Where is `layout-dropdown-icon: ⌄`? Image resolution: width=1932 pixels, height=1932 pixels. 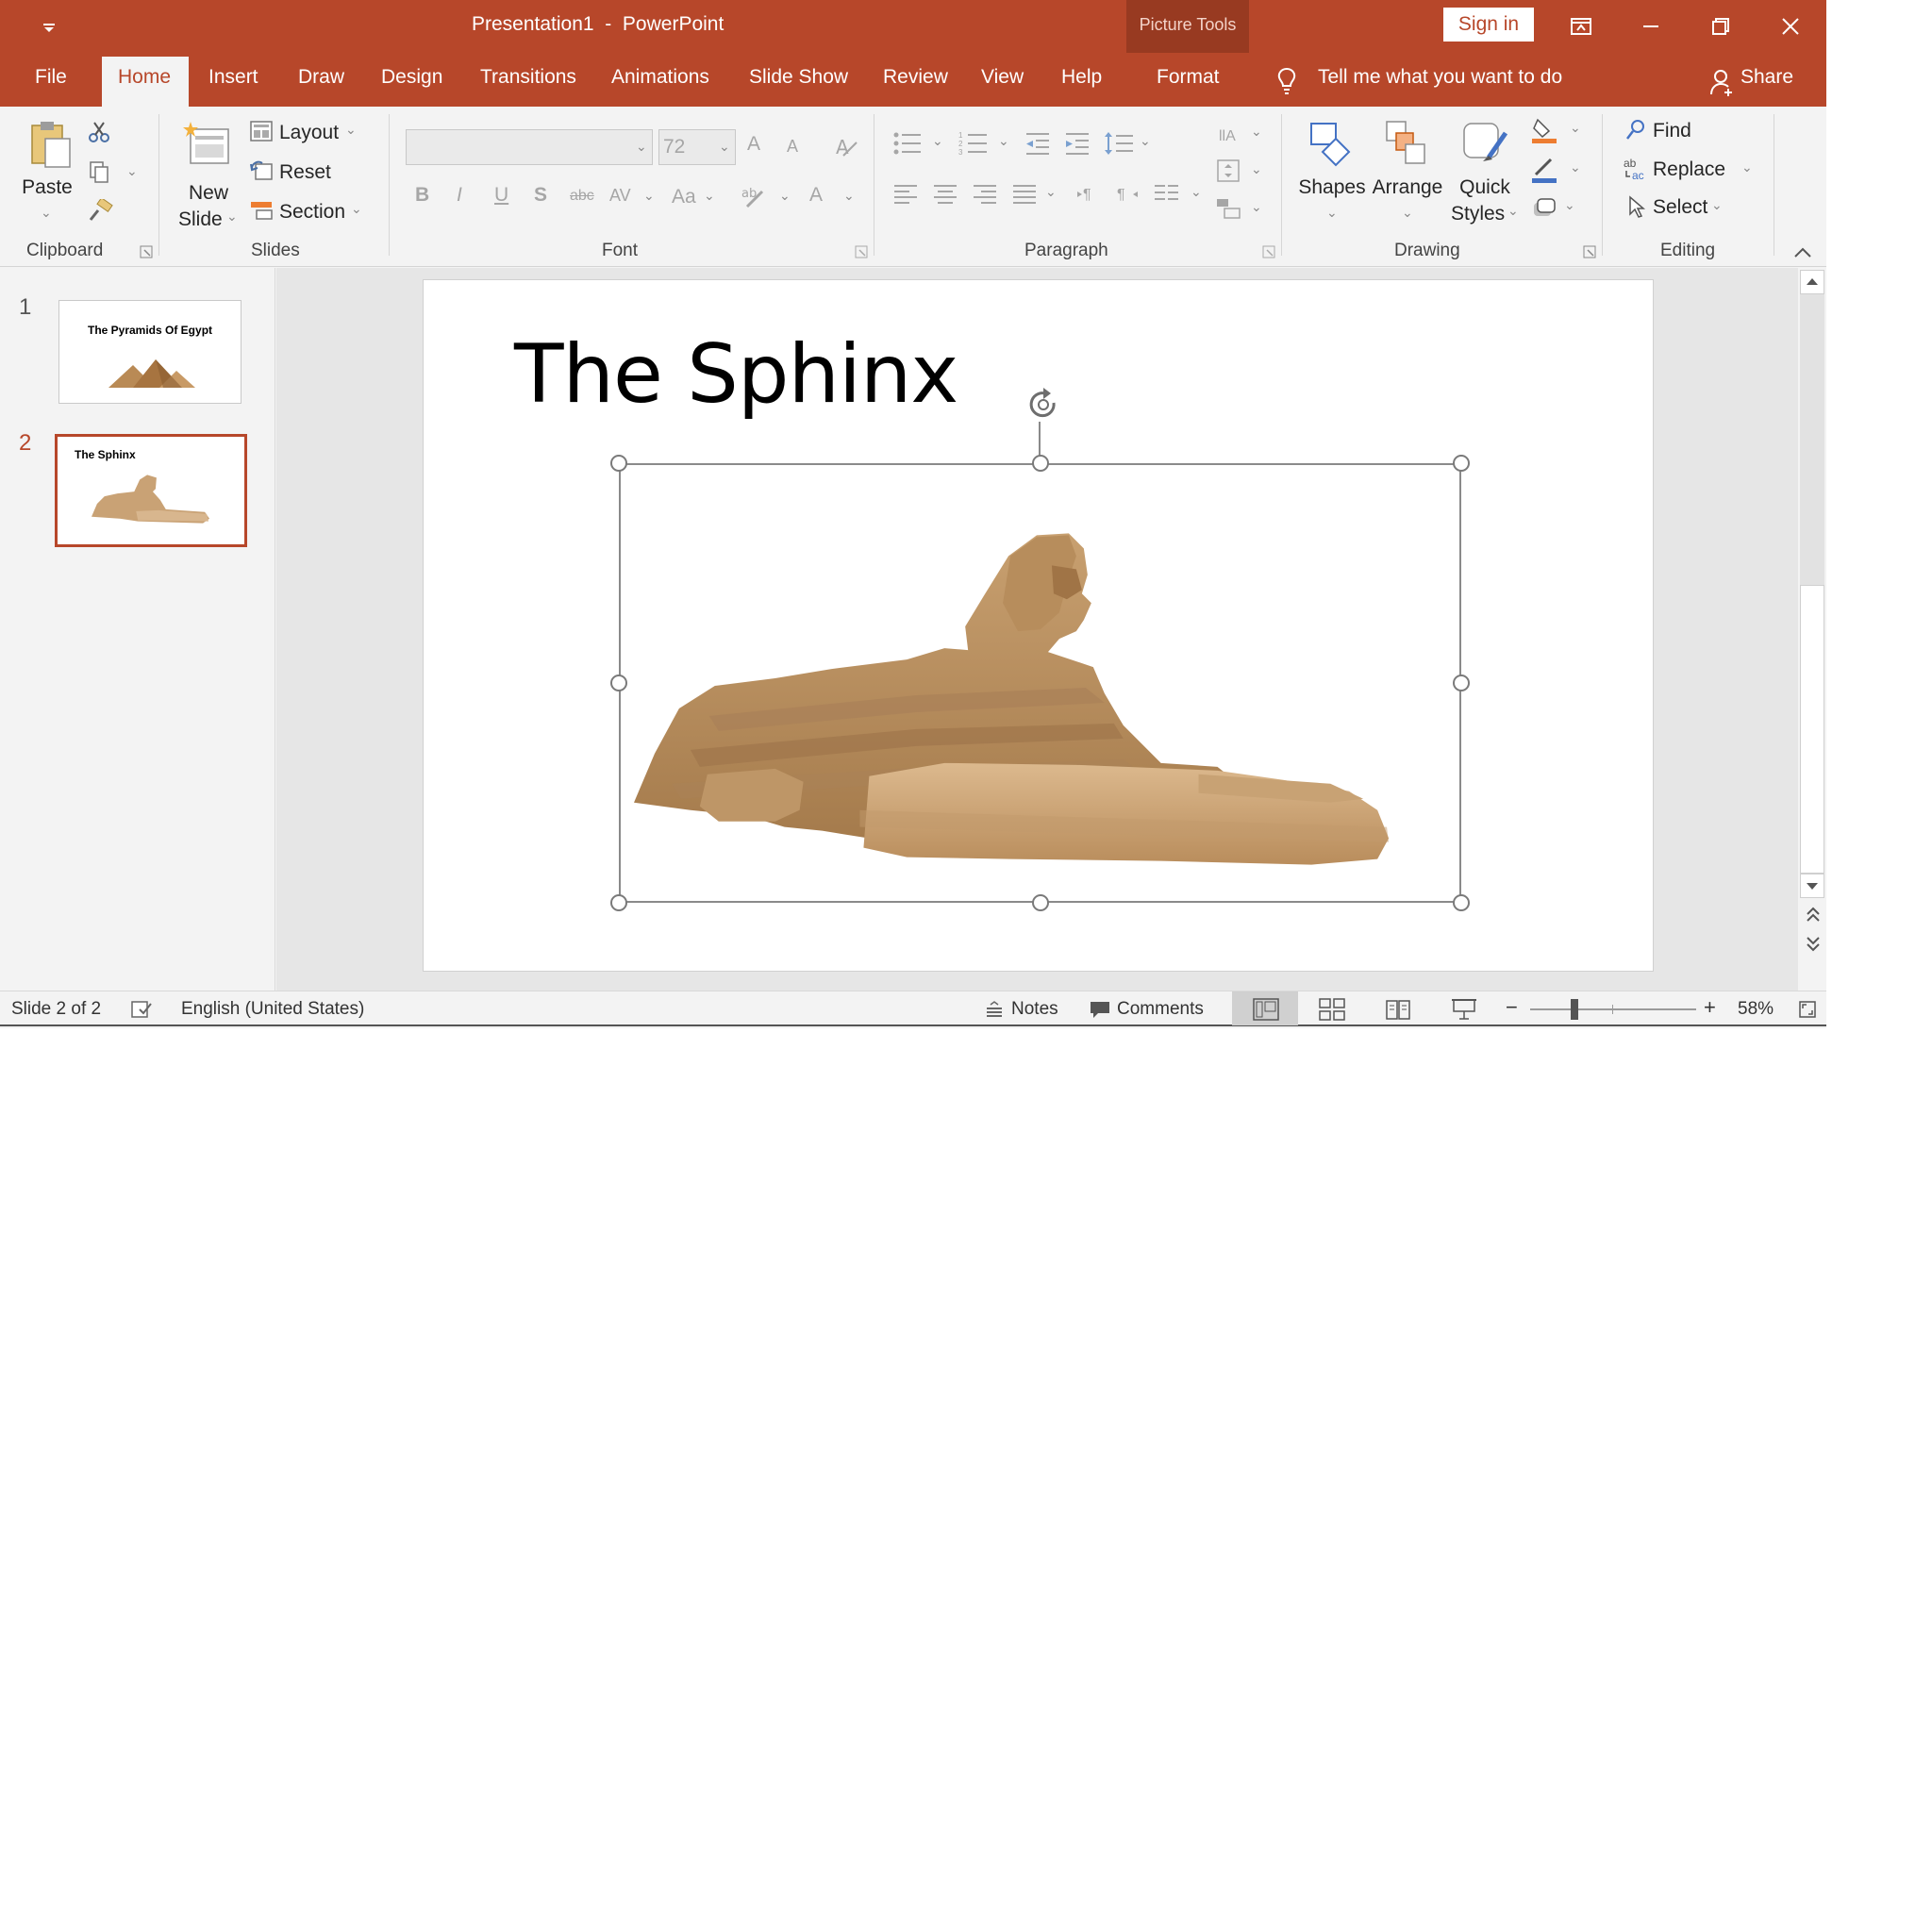
layout-dropdown-icon: ⌄ is located at coordinates (351, 130).